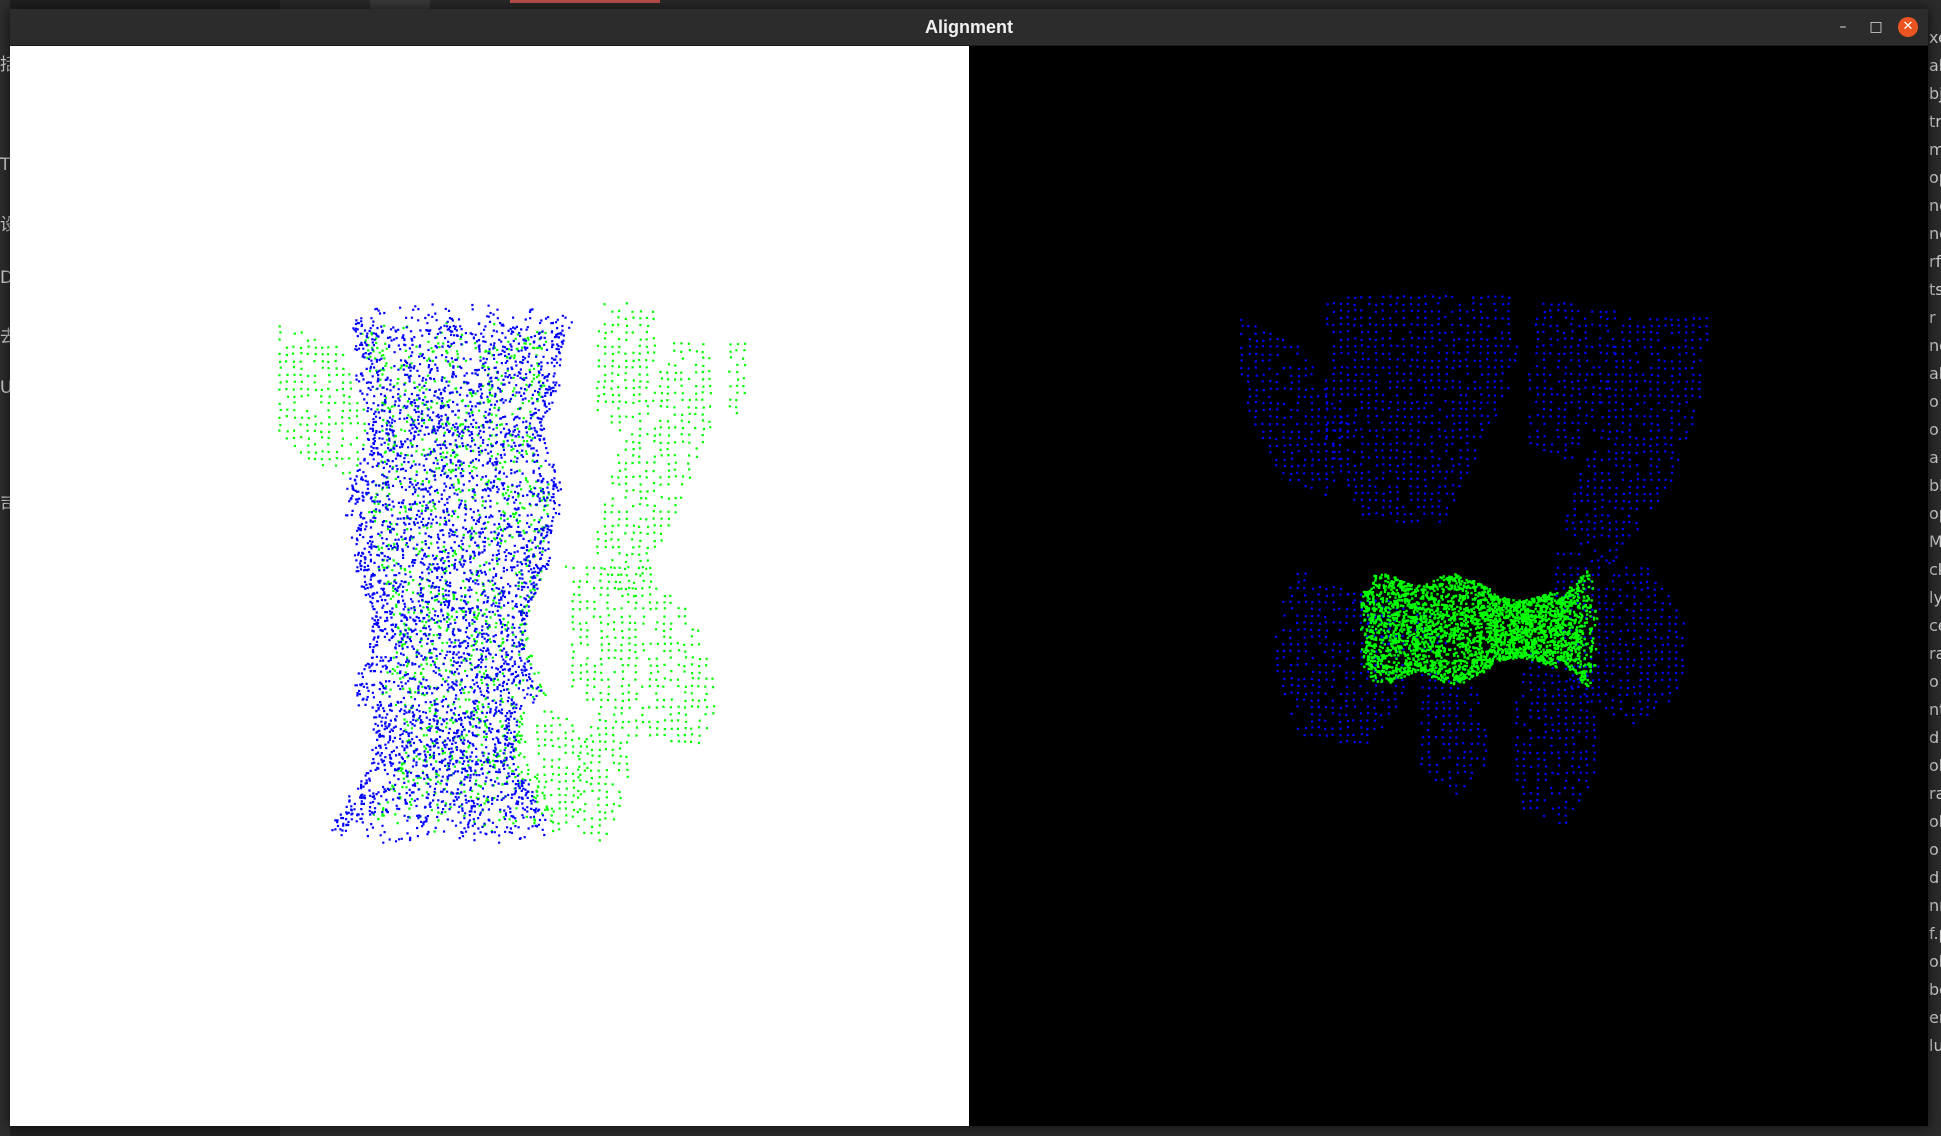  Describe the element at coordinates (1935, 121) in the screenshot. I see `background-glyph: tr` at that location.